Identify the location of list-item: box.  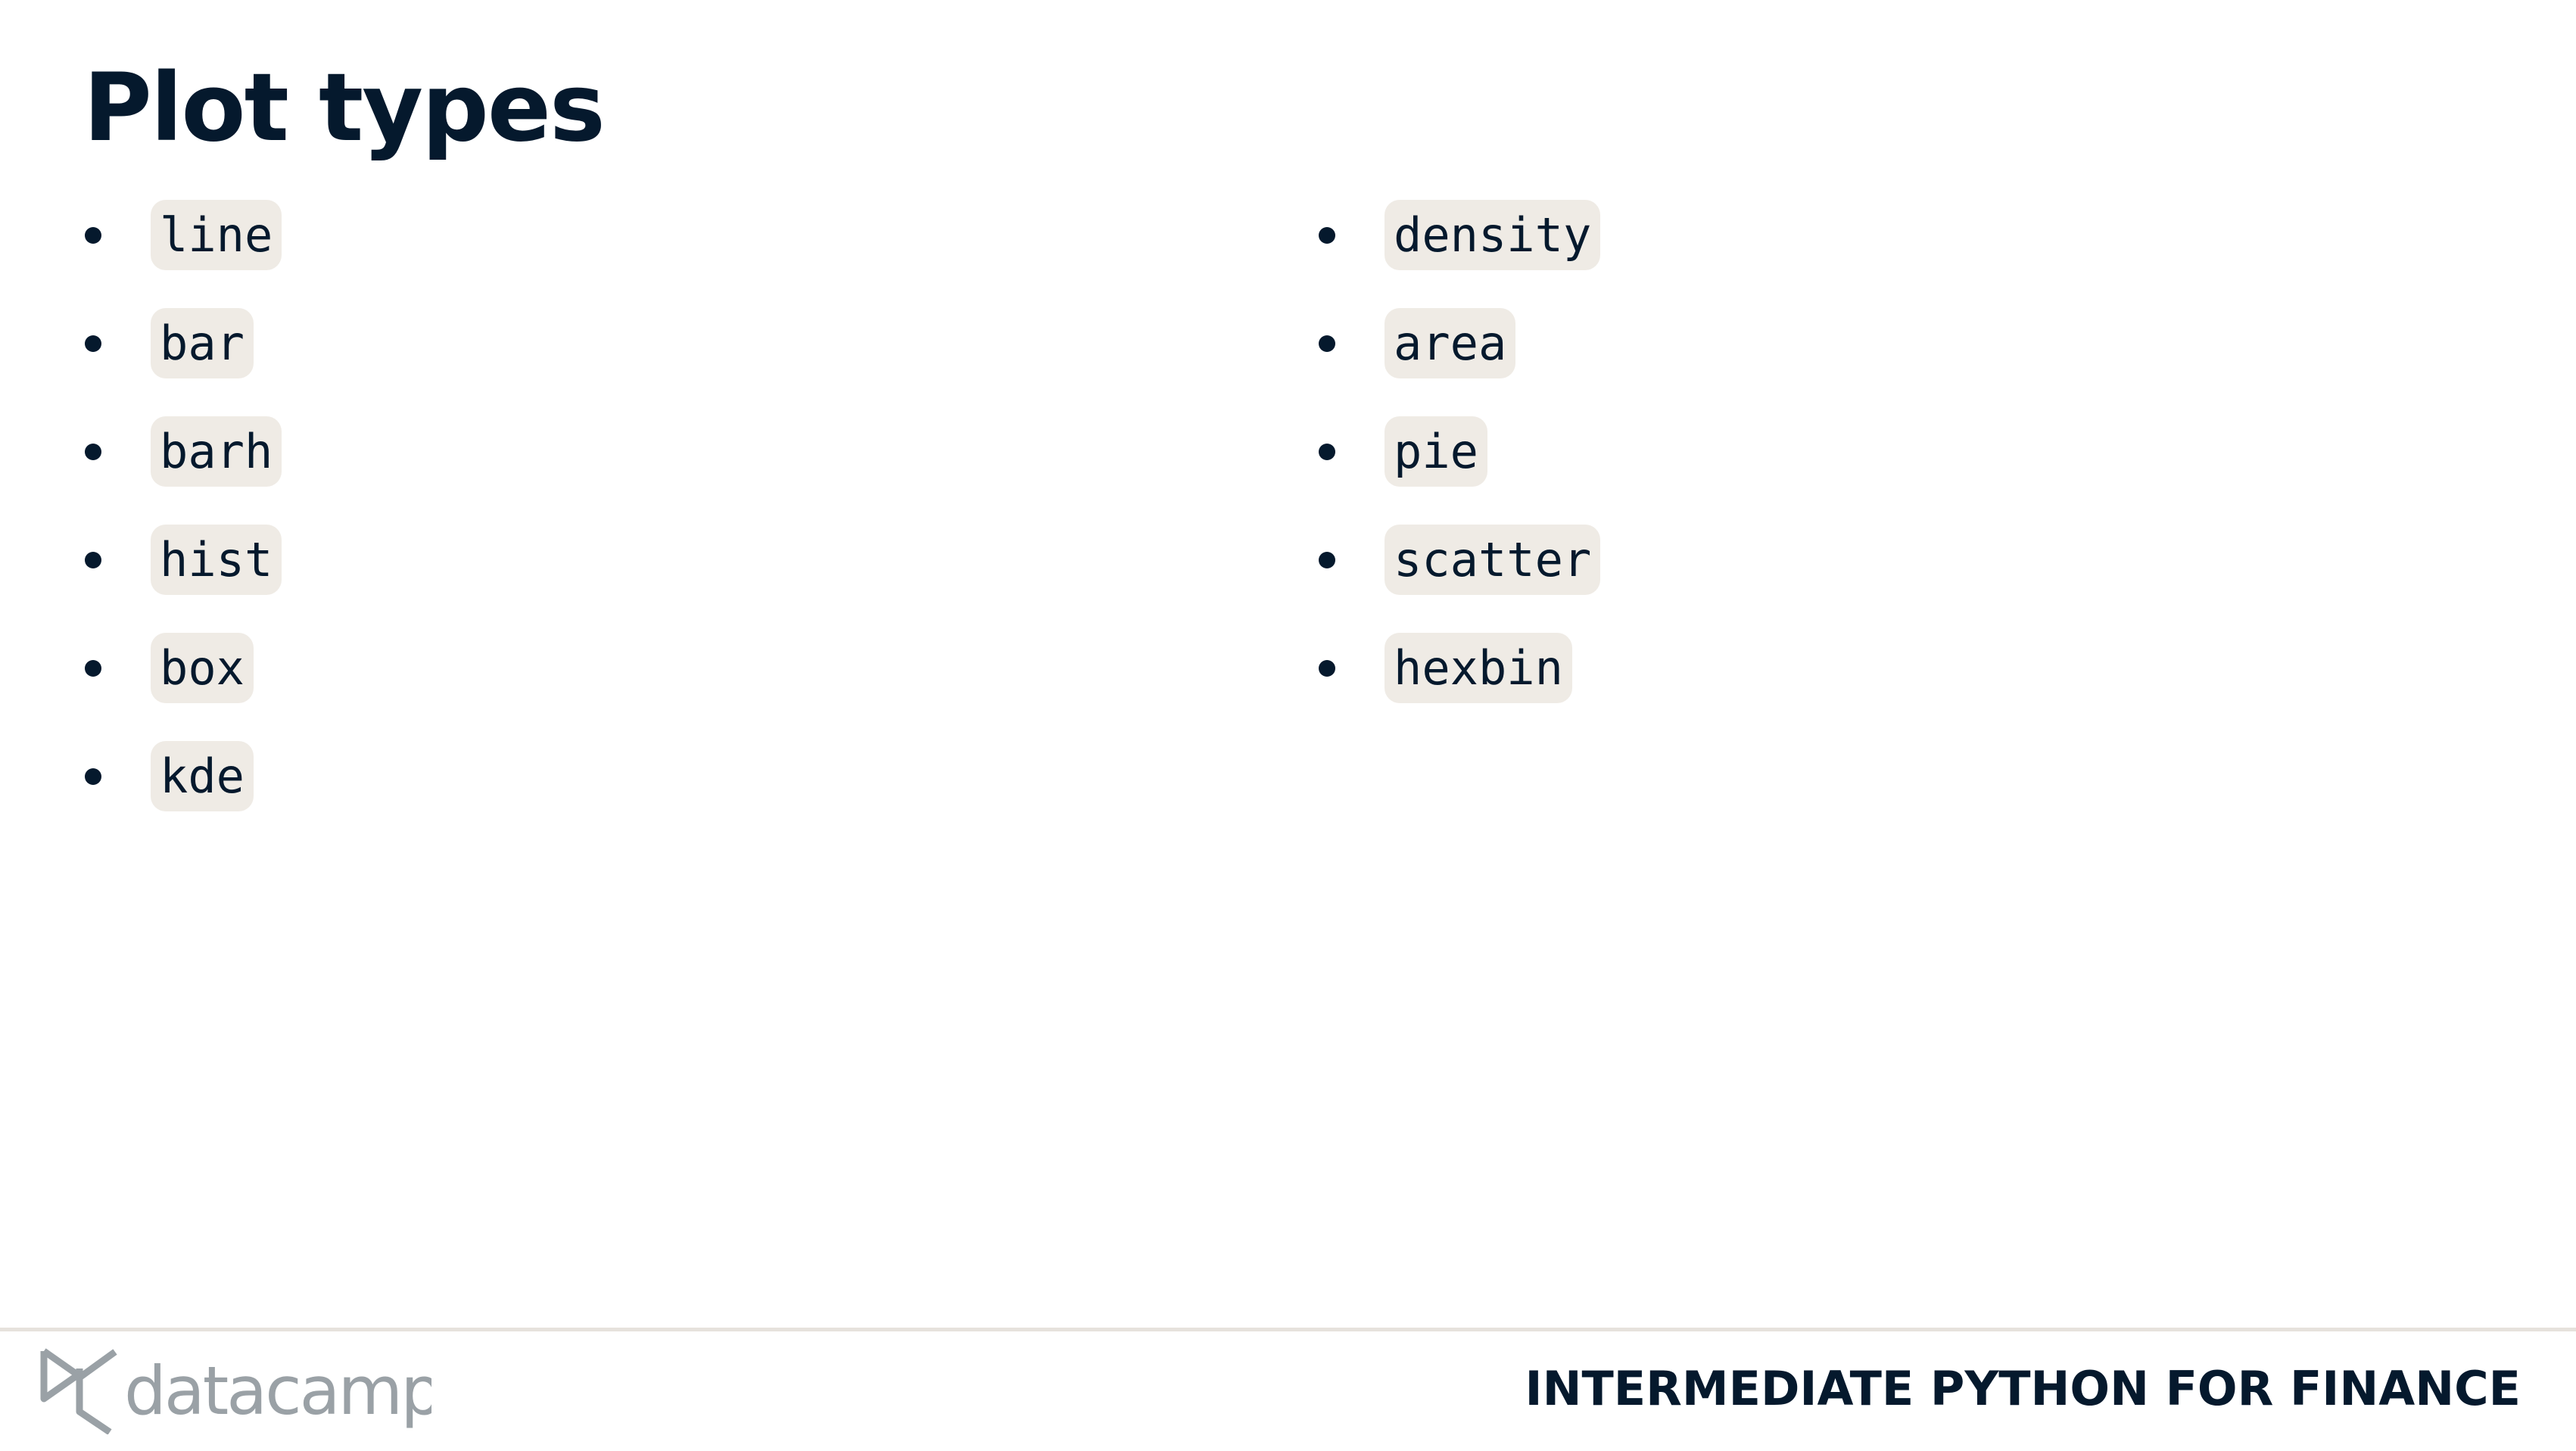
(183, 668).